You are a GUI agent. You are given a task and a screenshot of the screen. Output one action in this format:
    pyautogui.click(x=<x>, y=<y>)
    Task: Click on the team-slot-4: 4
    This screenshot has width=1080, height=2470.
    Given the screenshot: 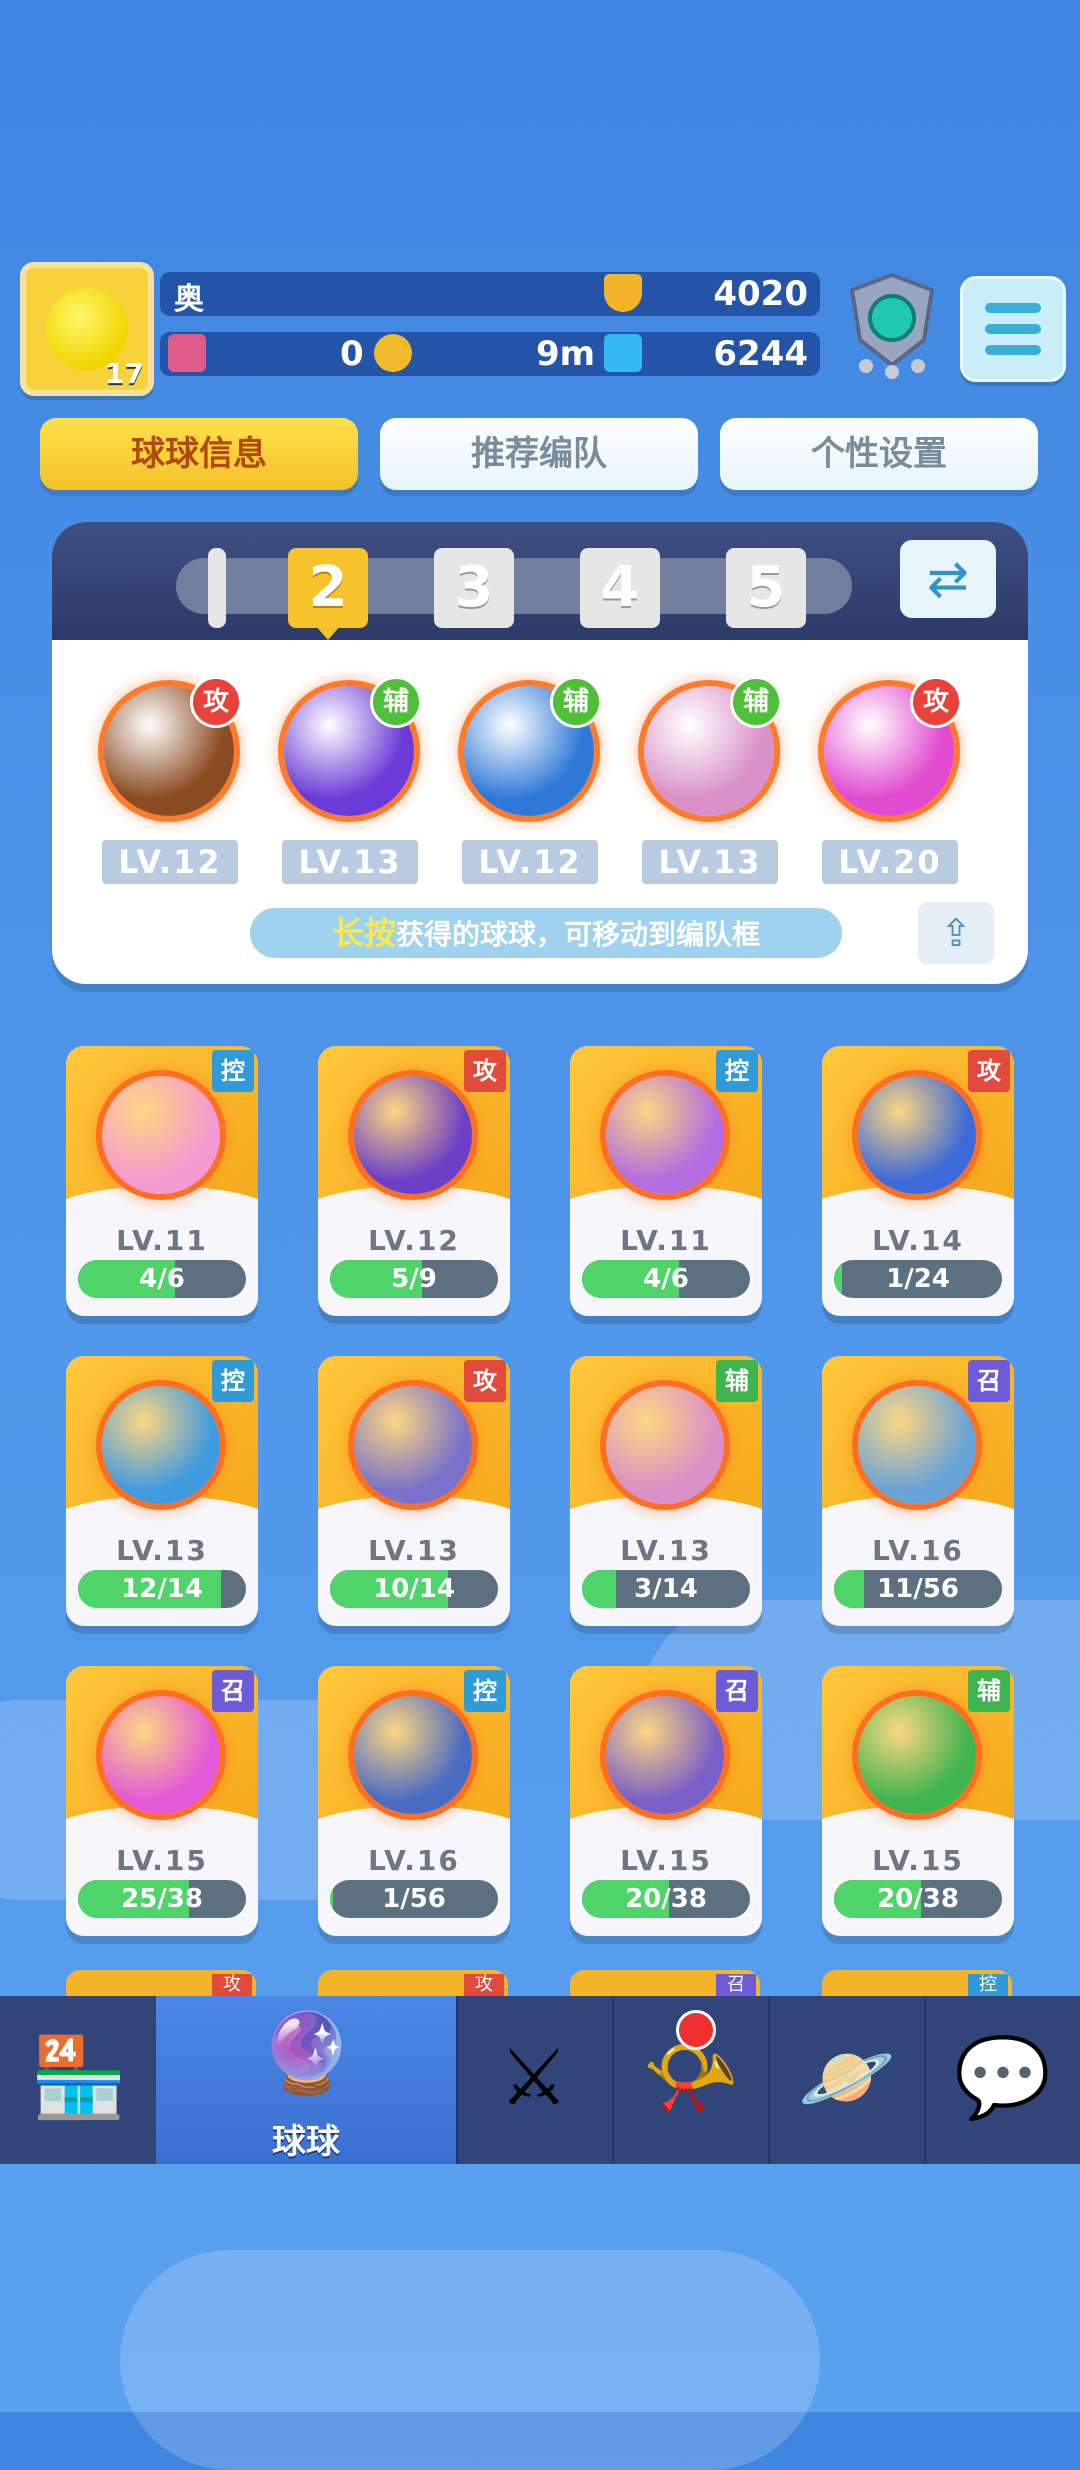 What is the action you would take?
    pyautogui.click(x=620, y=588)
    